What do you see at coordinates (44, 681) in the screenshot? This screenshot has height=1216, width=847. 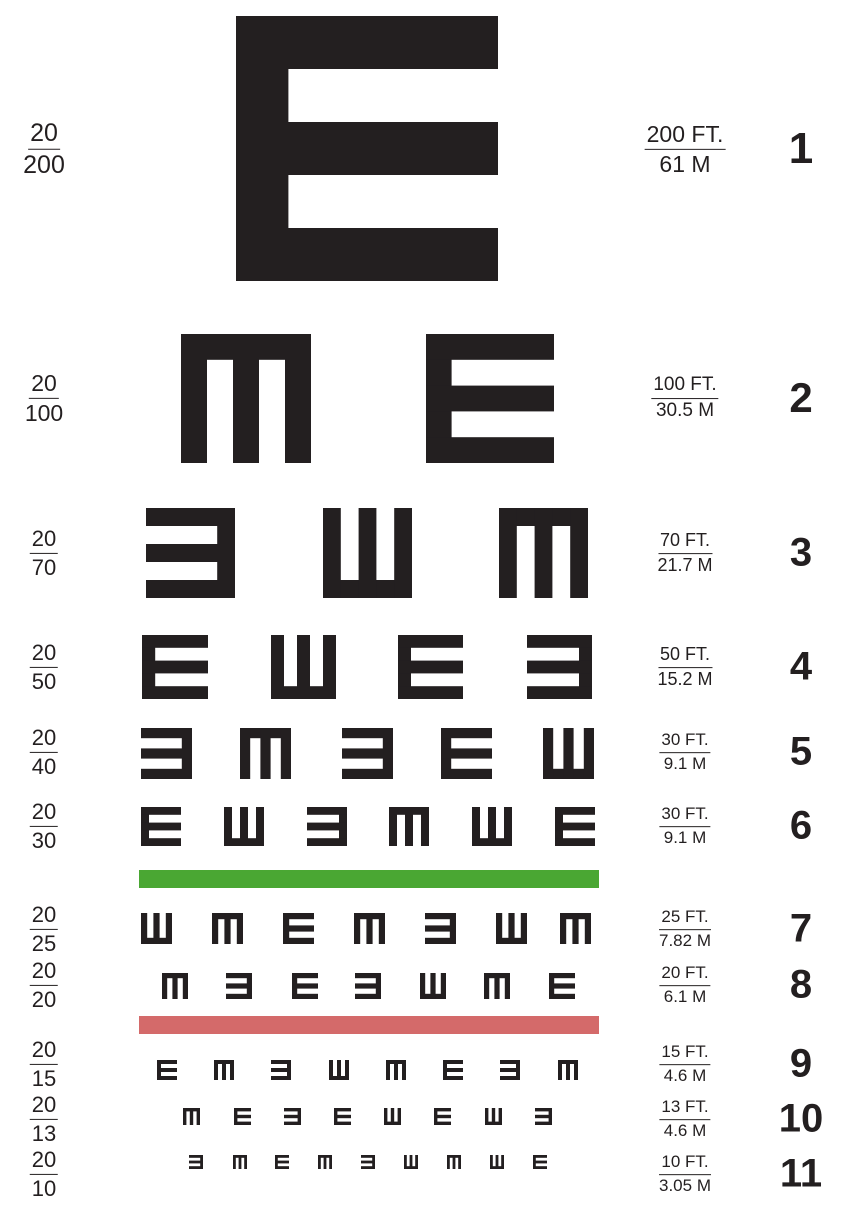 I see `snellen-fraction-bottom: 50` at bounding box center [44, 681].